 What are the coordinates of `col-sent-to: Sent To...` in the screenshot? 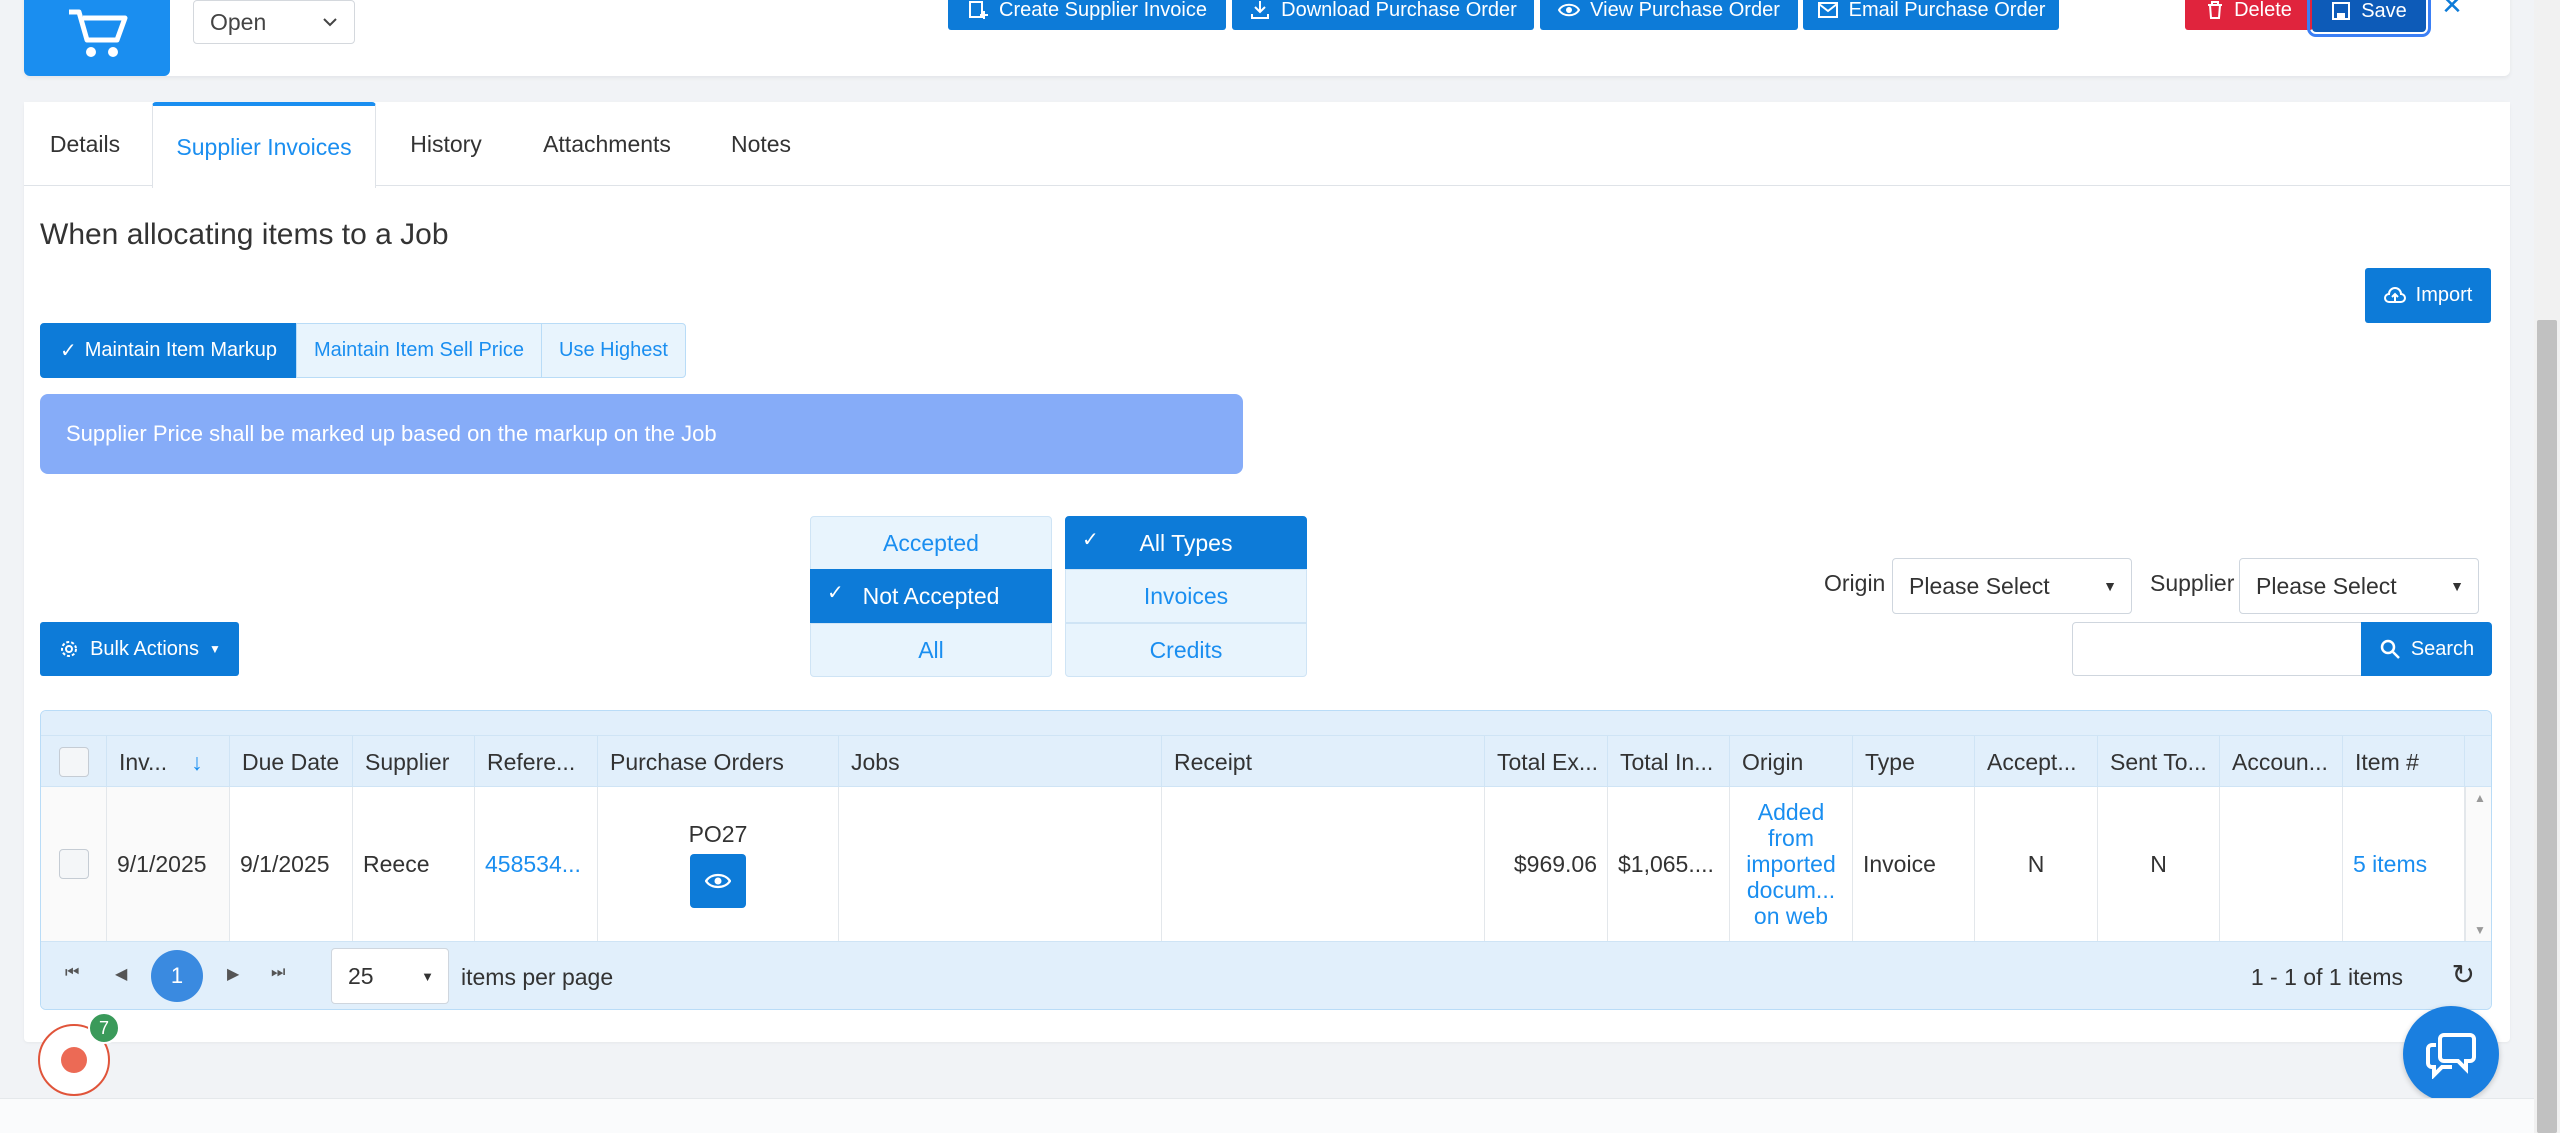 It's located at (2159, 762).